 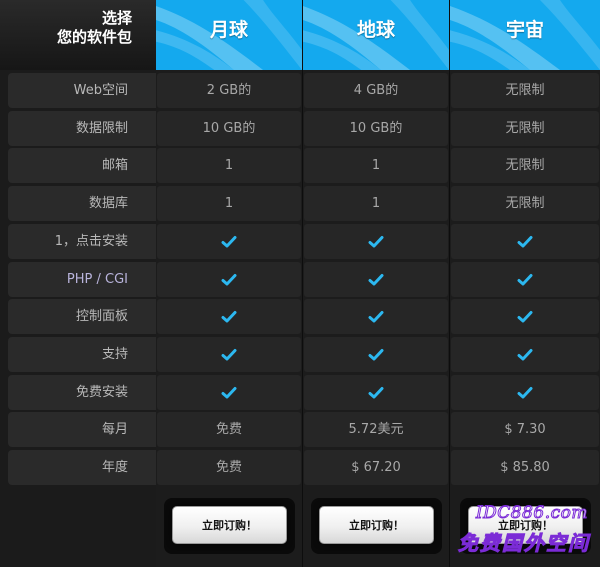 What do you see at coordinates (82, 392) in the screenshot?
I see `feature-label: 免费安装` at bounding box center [82, 392].